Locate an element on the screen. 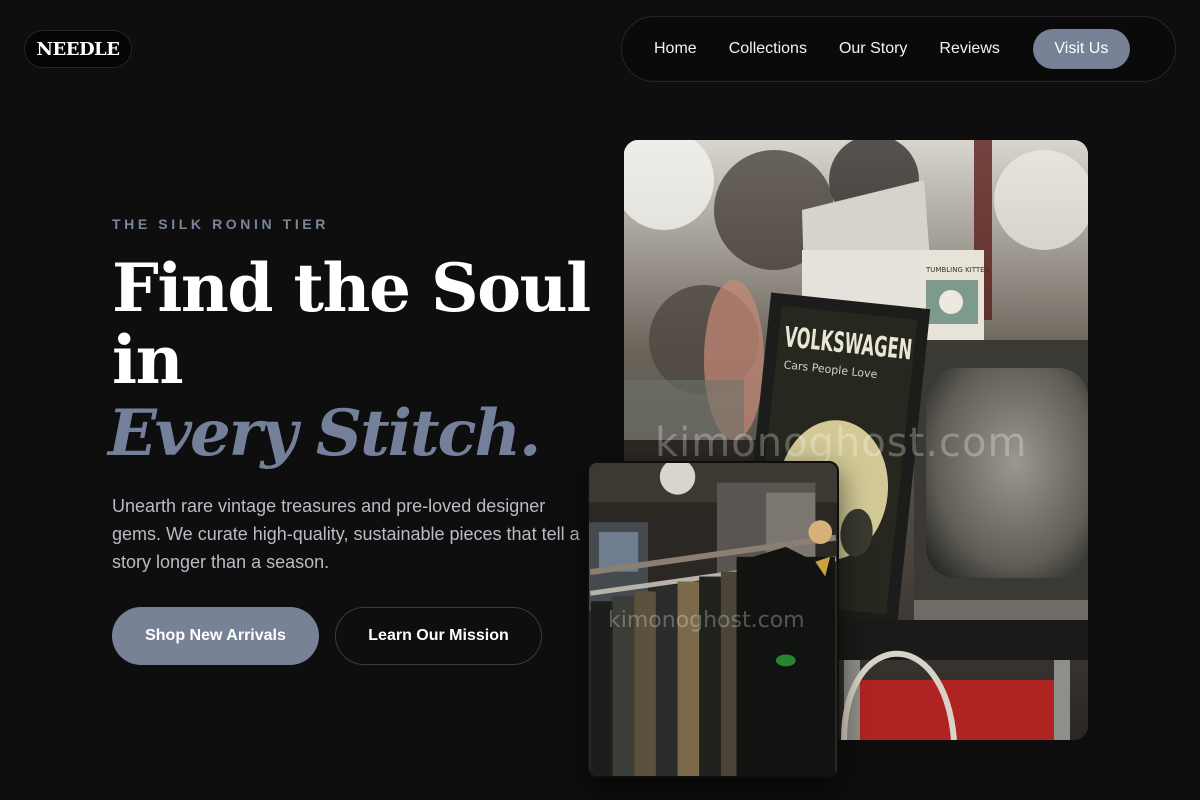 This screenshot has width=1200, height=800. nav-our-story-link: Our Story is located at coordinates (873, 49).